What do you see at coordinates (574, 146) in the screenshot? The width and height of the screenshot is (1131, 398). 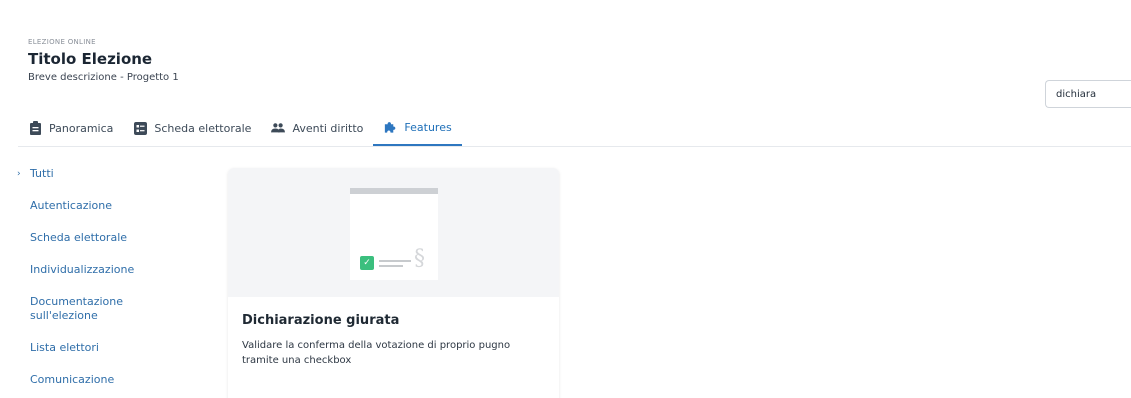 I see `tab-divider` at bounding box center [574, 146].